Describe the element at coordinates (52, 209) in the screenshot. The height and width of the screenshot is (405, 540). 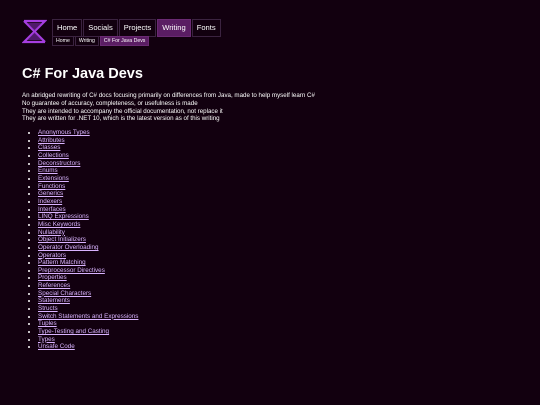
I see `topic-link: Interfaces` at that location.